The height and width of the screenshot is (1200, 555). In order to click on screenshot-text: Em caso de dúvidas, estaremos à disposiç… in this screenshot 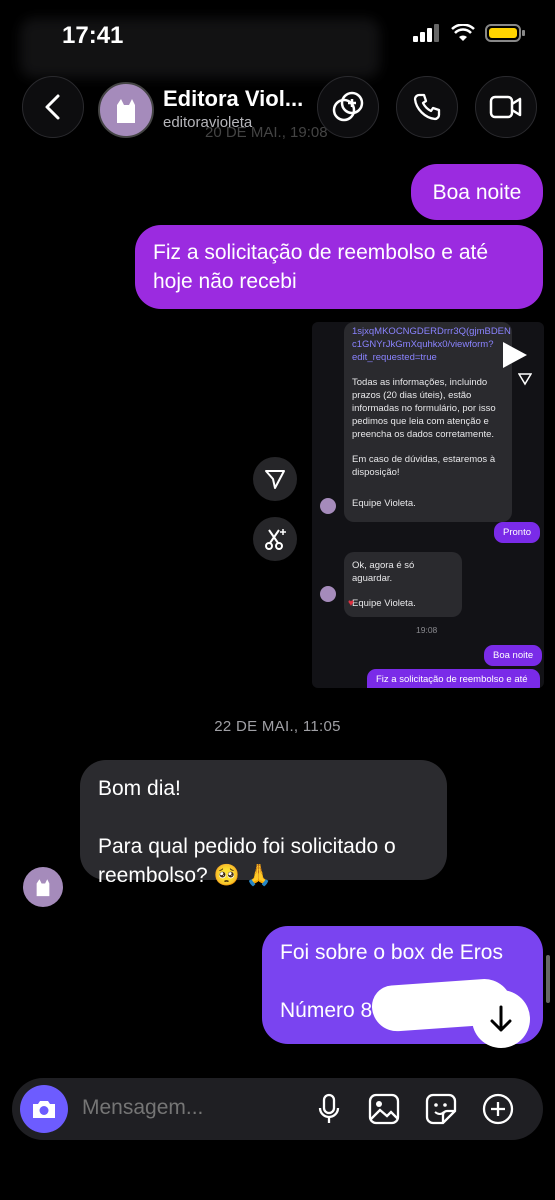, I will do `click(424, 466)`.